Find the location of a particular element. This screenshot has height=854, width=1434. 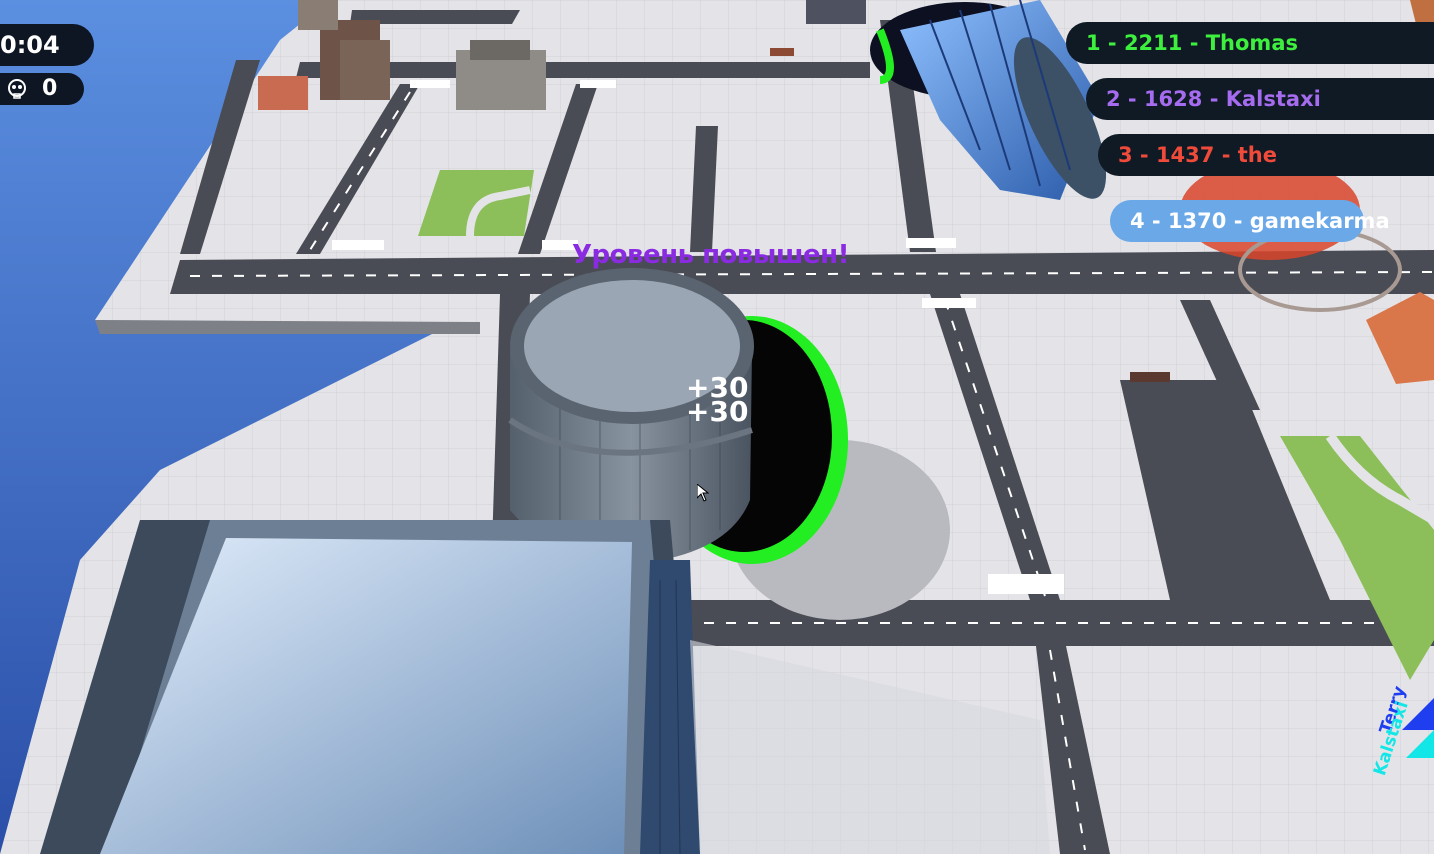

leaderboard-row-4-player: 4 - 1370 - gamekarma is located at coordinates (1250, 221).